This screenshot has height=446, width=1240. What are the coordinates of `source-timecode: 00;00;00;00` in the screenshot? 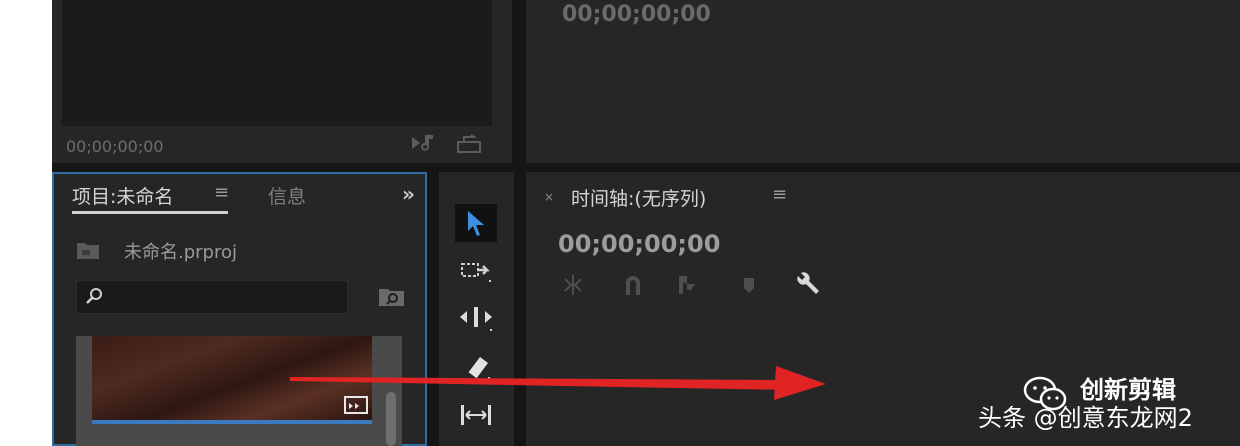 It's located at (115, 146).